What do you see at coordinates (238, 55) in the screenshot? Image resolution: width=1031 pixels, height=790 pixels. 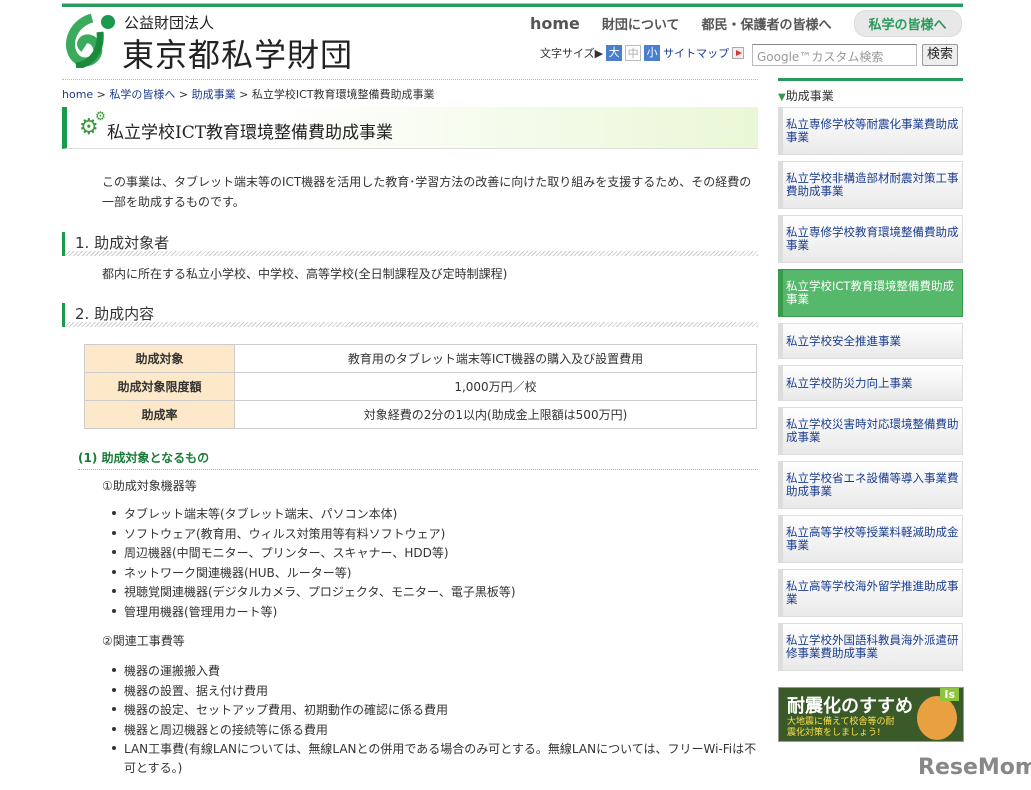 I see `logo-title: 東京都私学財団` at bounding box center [238, 55].